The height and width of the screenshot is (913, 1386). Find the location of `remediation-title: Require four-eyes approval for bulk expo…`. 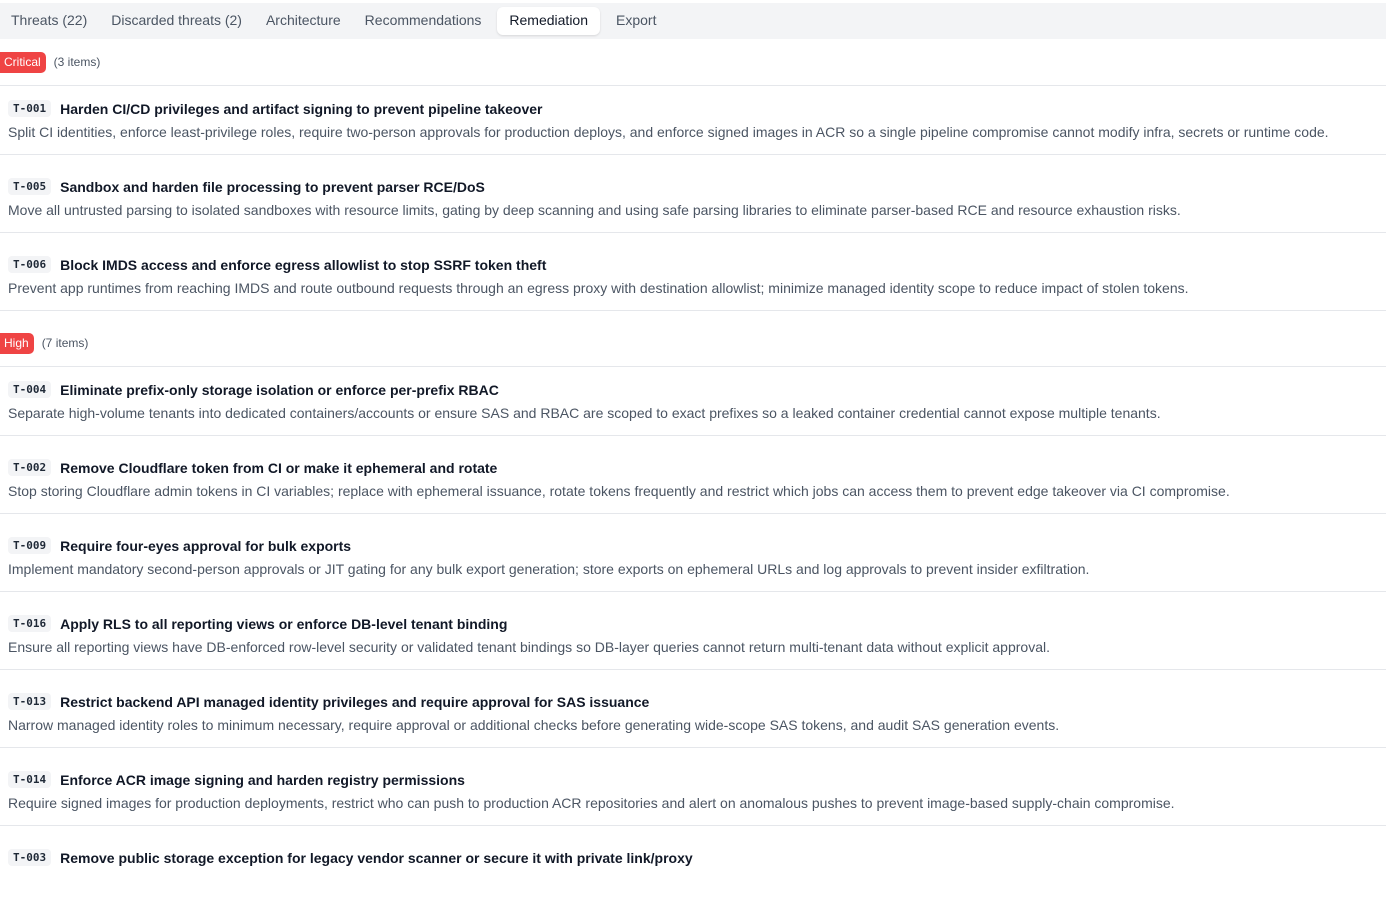

remediation-title: Require four-eyes approval for bulk expo… is located at coordinates (206, 545).